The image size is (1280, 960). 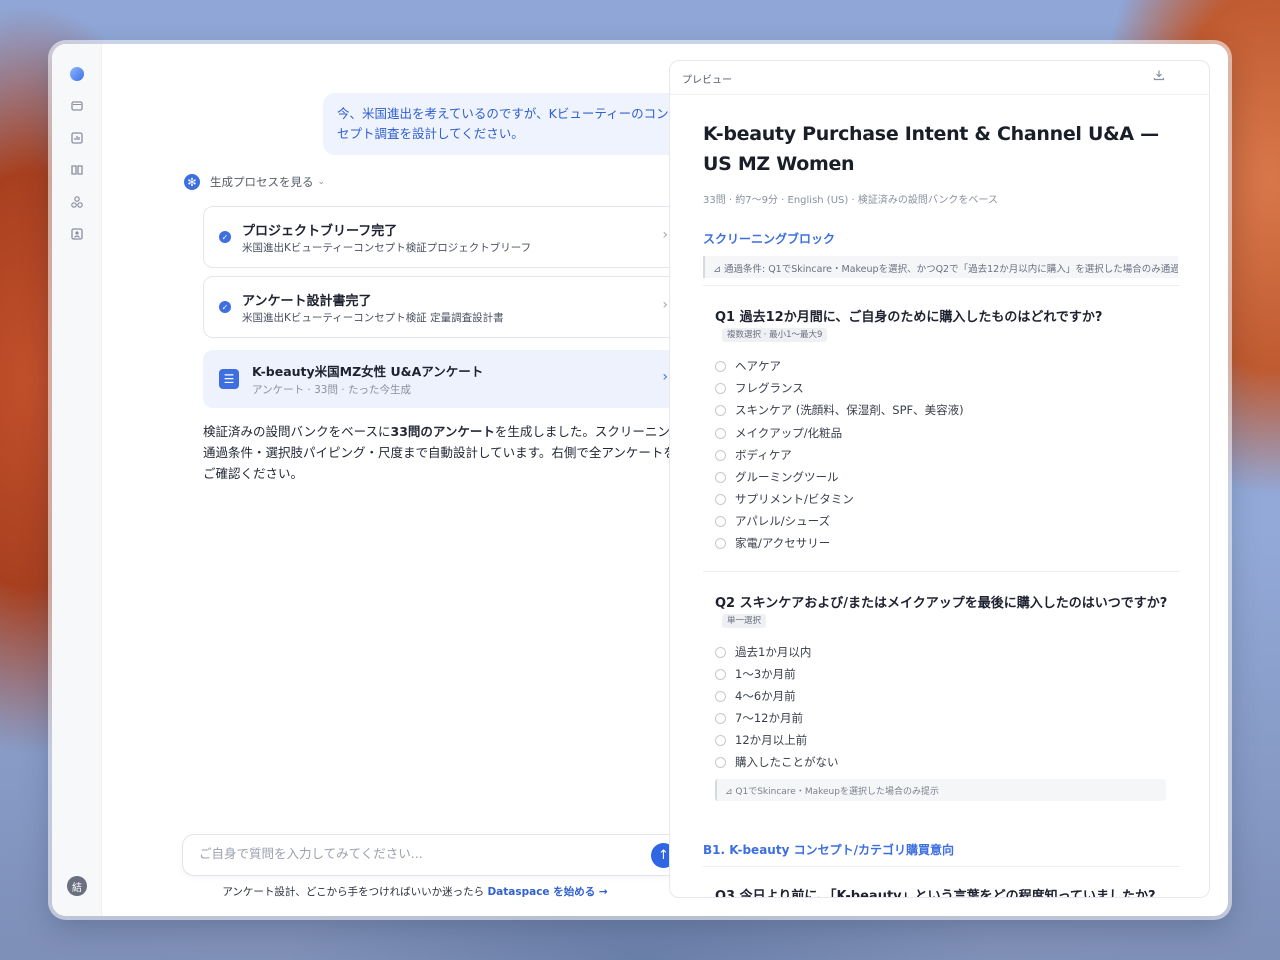 I want to click on card-title: プロジェクトブリーフ完了, so click(x=320, y=231).